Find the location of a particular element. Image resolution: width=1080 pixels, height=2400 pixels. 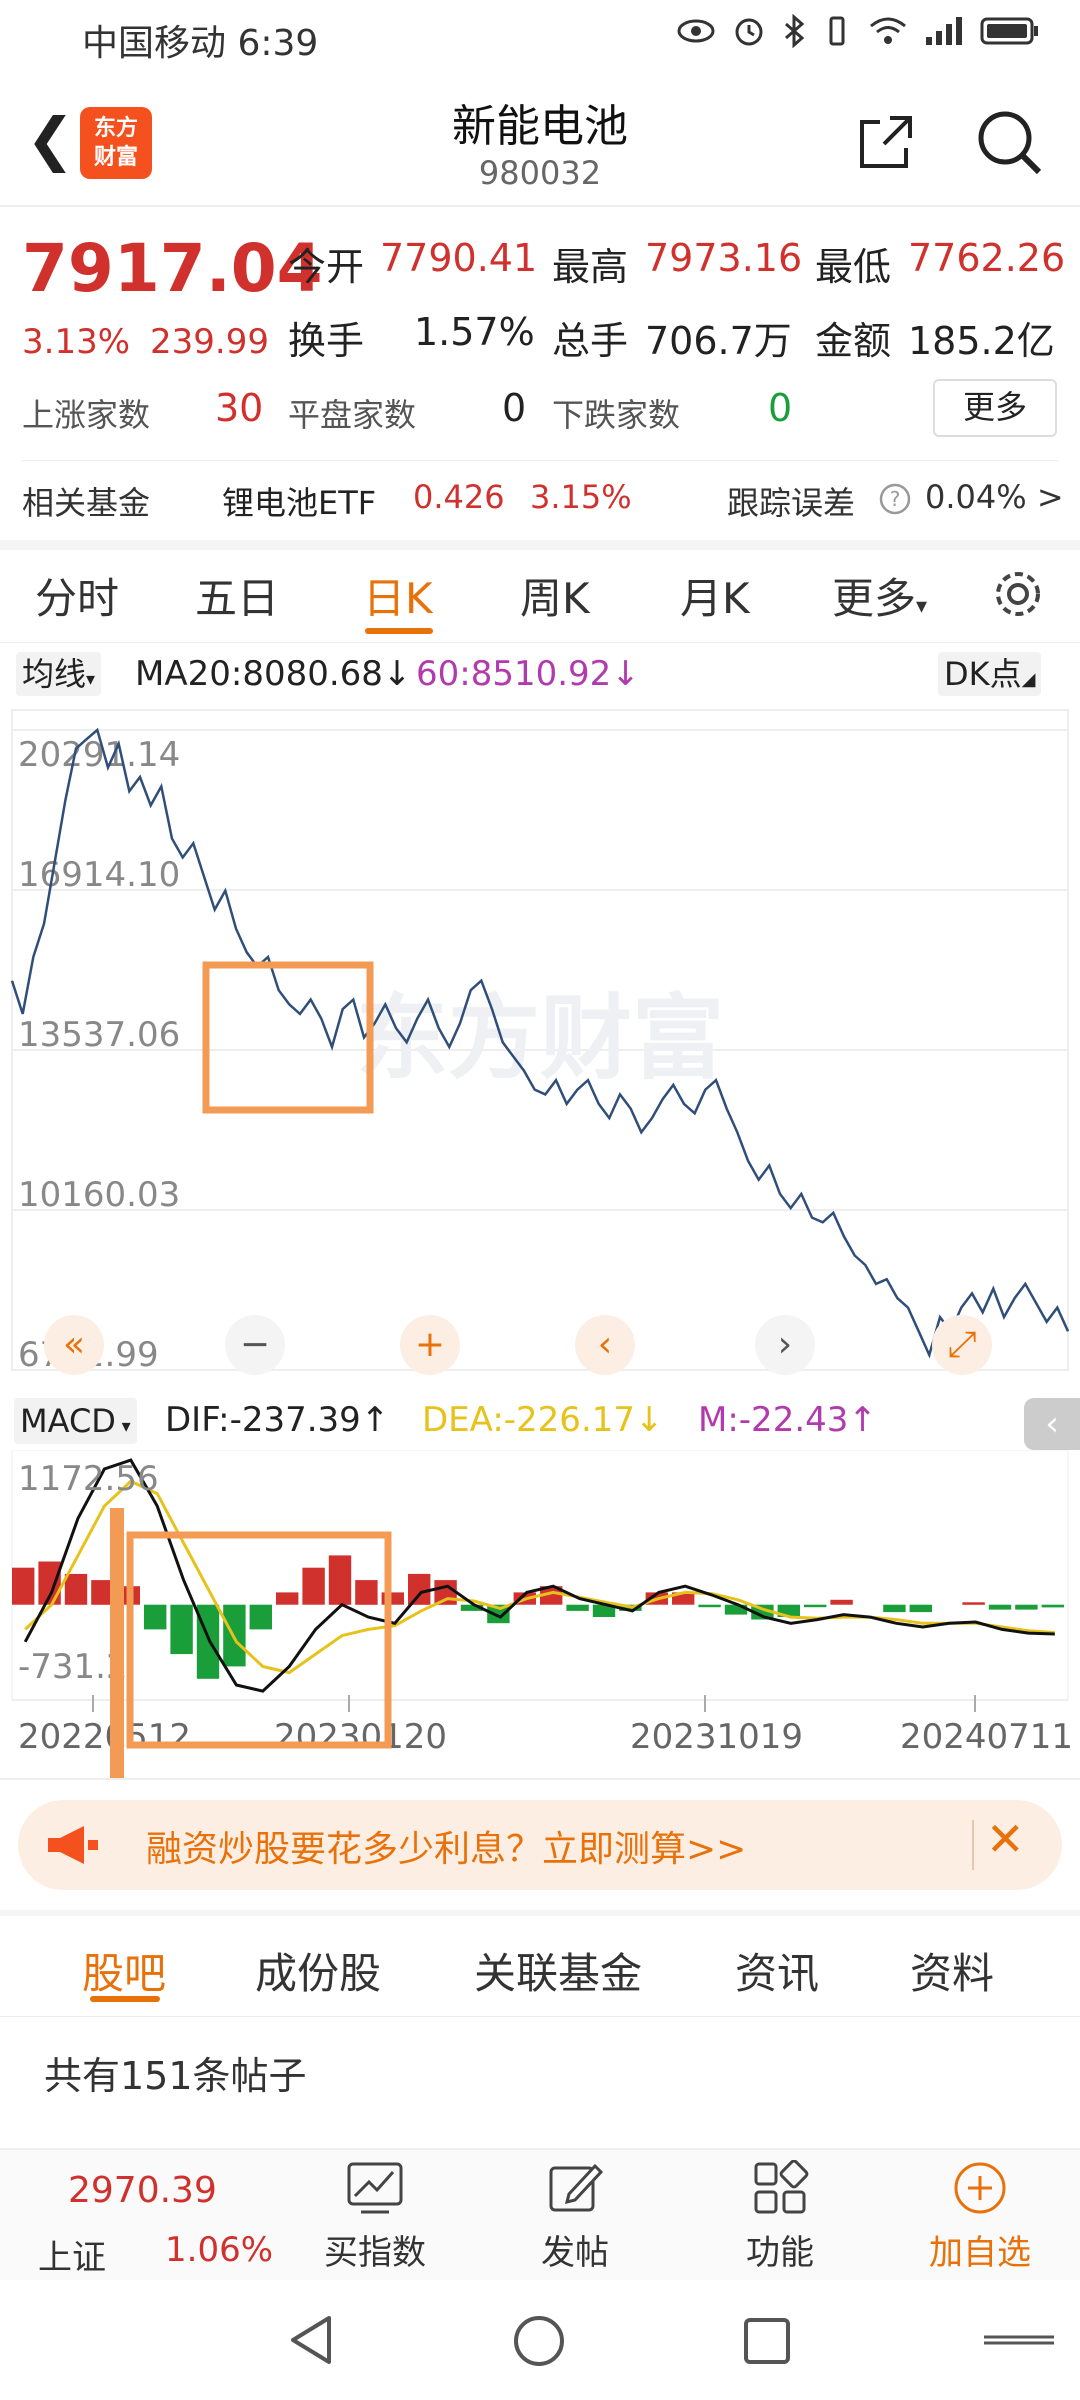

zoom-out-button: − is located at coordinates (255, 1345).